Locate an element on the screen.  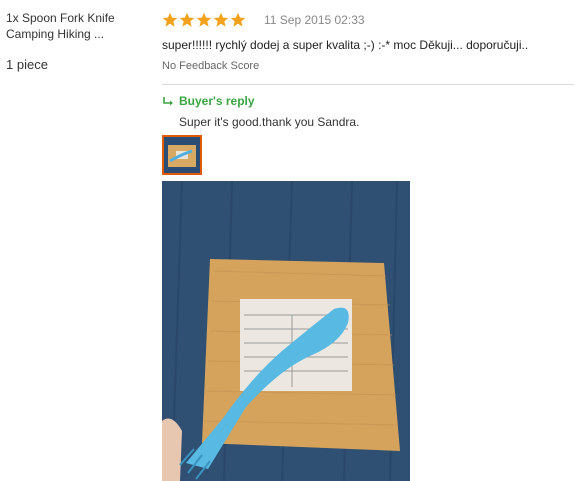
reply-text: Super it's good.thank you Sandra. is located at coordinates (269, 122).